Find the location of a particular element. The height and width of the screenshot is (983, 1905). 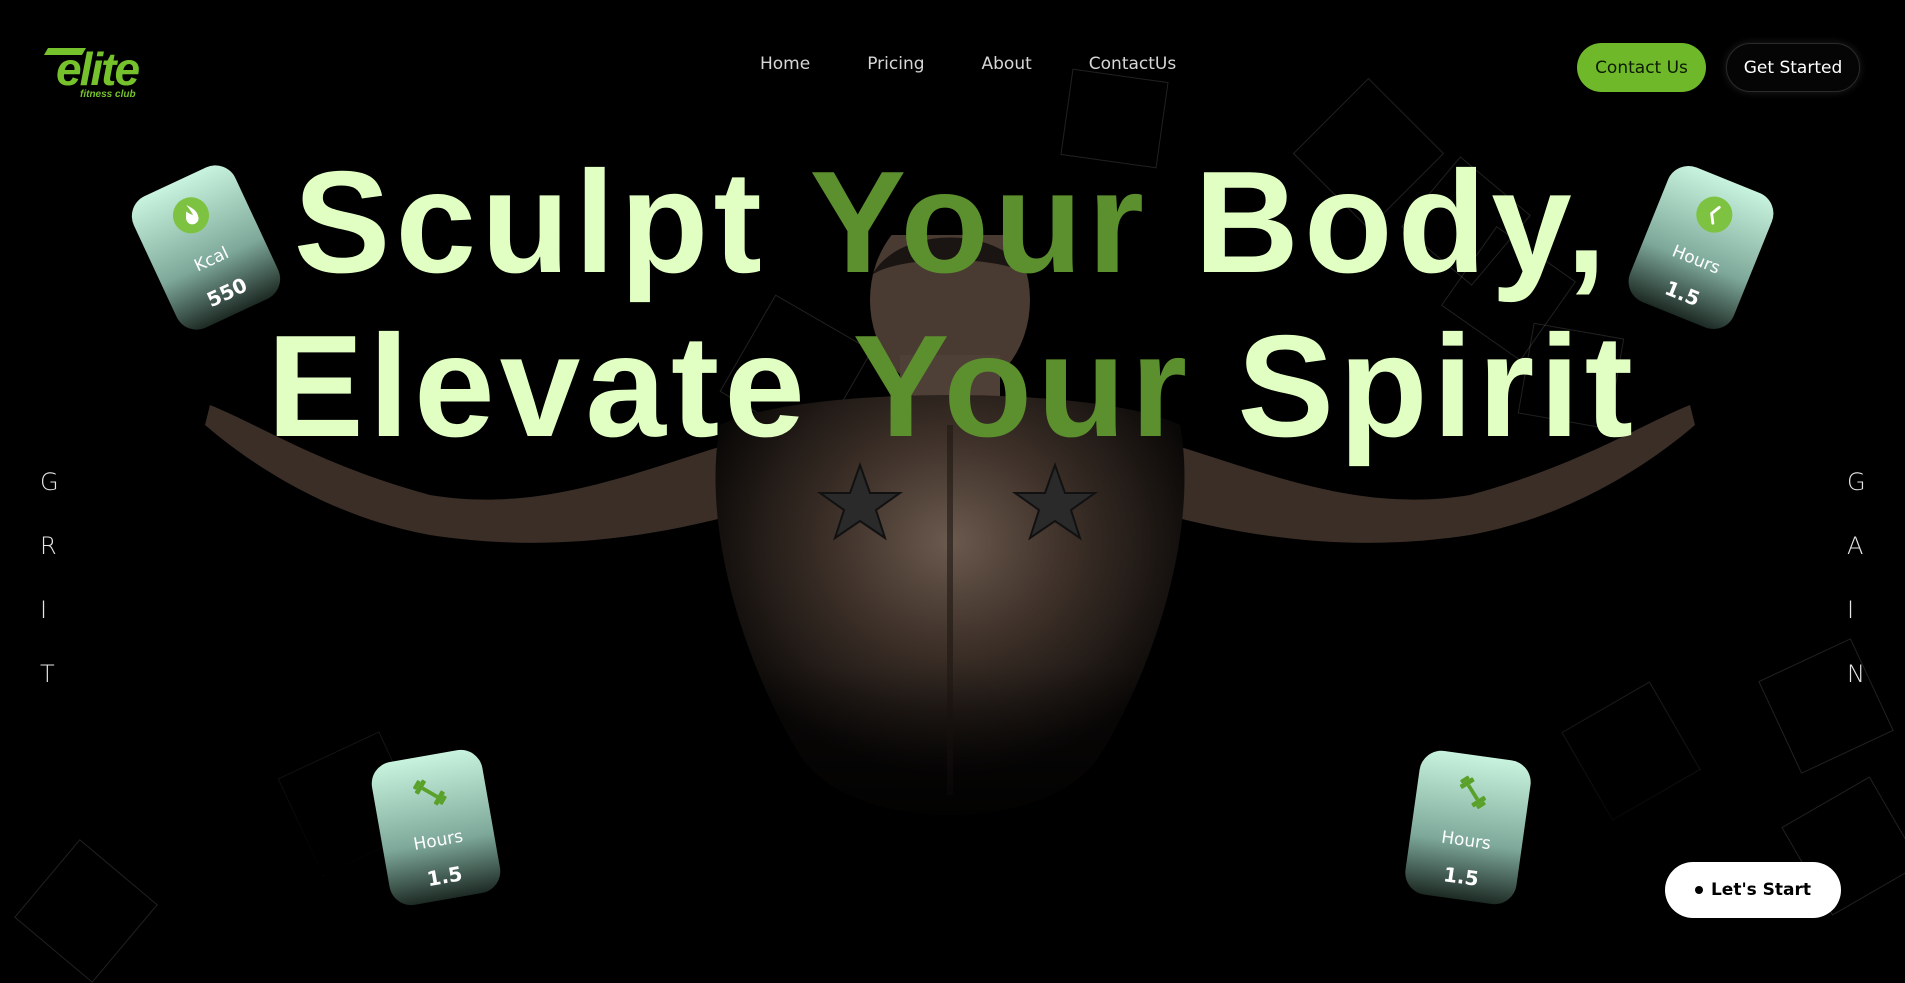

side-letter: R is located at coordinates (48, 546).